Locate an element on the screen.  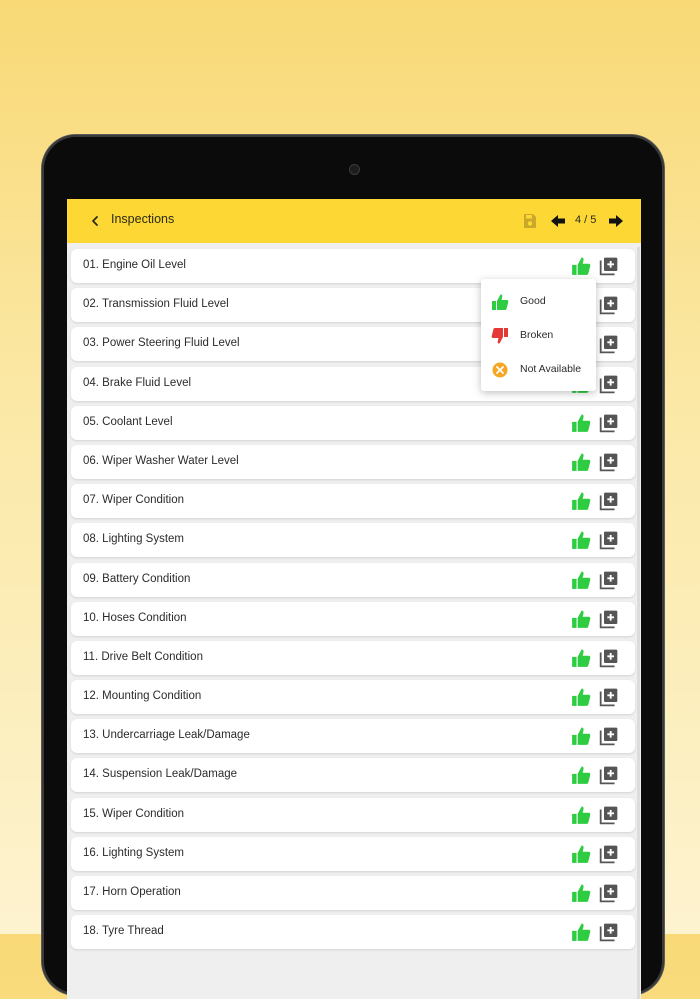
inspection-item-label: 13. Undercarriage Leak/Damage is located at coordinates (166, 735).